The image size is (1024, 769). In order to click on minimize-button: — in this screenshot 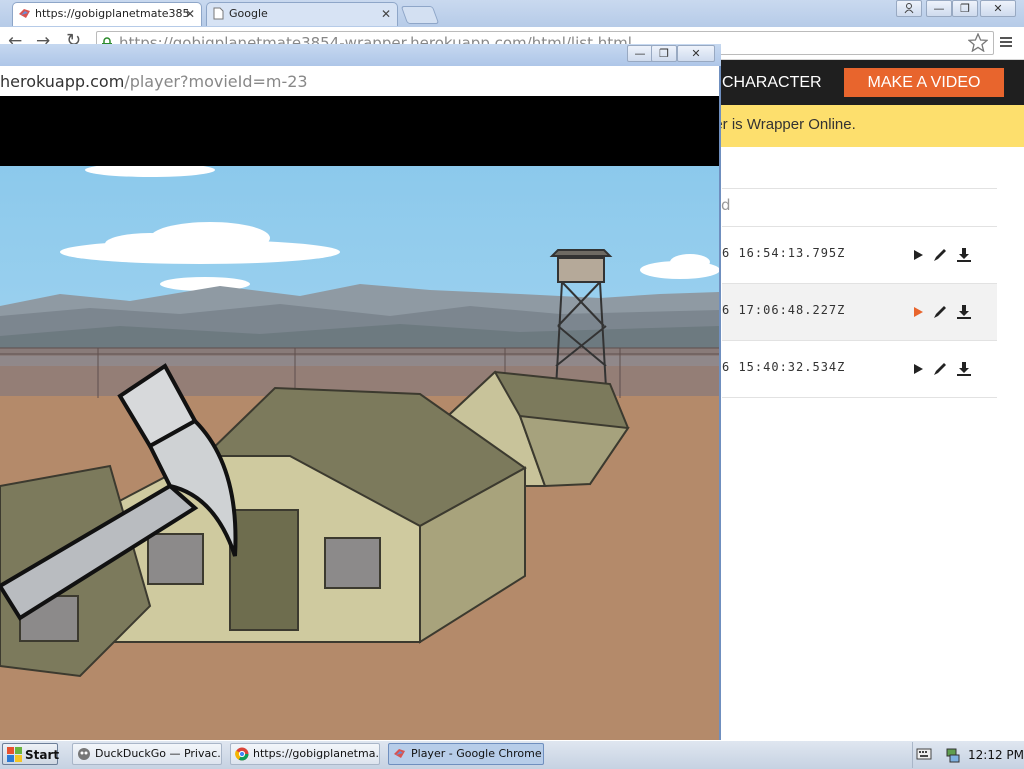, I will do `click(939, 8)`.